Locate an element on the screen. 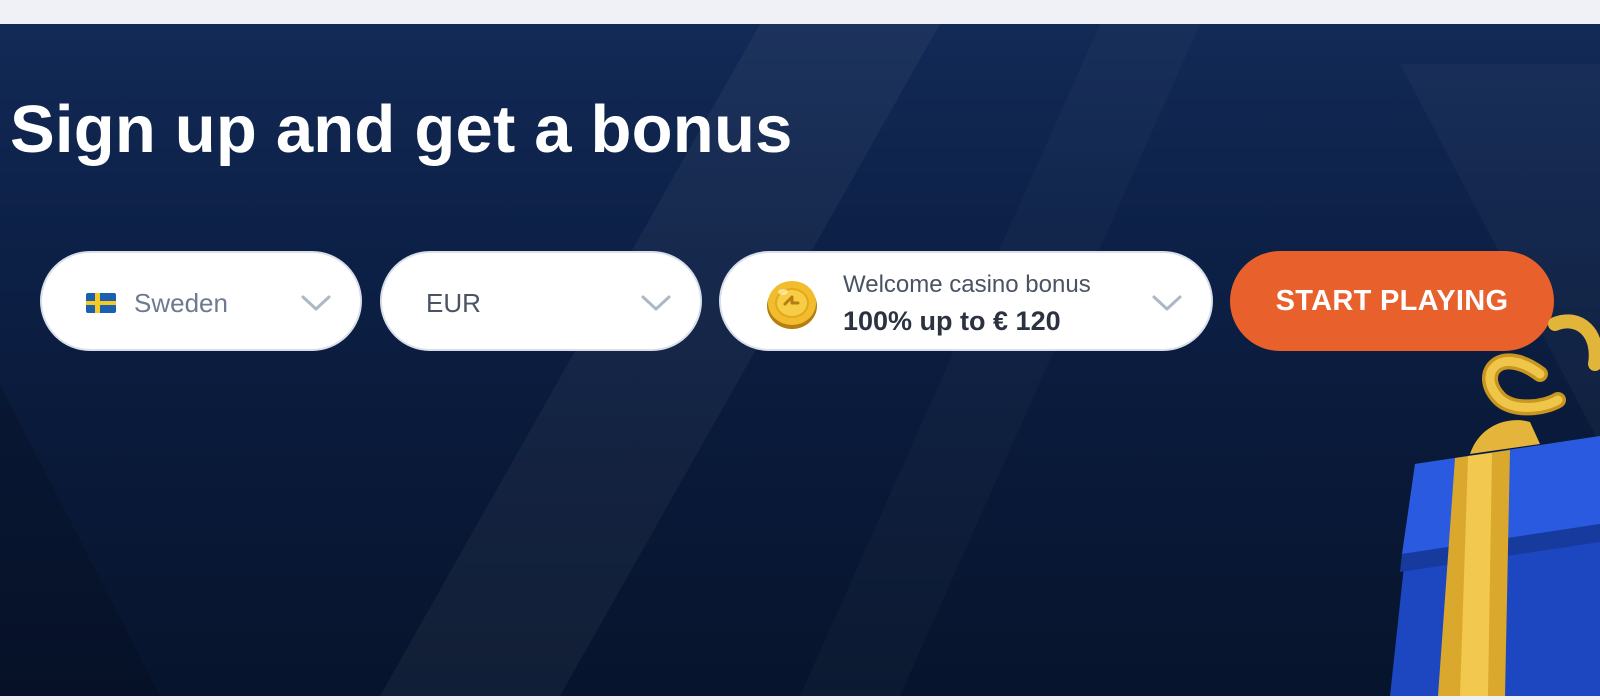 This screenshot has width=1600, height=700. bonus-select: Welcome casino bonus 100% up to € 120 is located at coordinates (966, 301).